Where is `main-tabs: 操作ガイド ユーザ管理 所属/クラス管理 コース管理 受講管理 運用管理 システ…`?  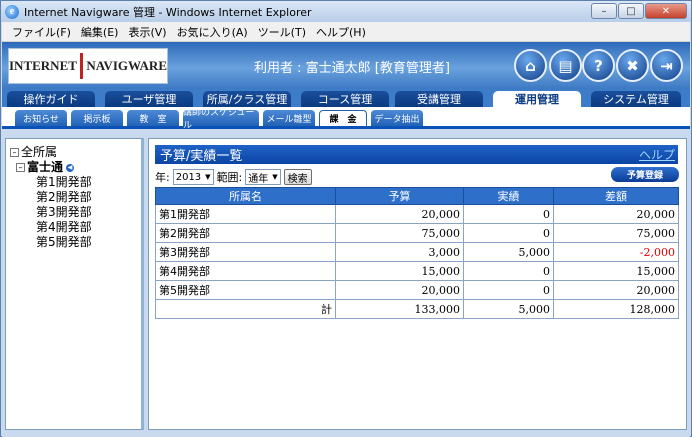 main-tabs: 操作ガイド ユーザ管理 所属/クラス管理 コース管理 受講管理 運用管理 システ… is located at coordinates (346, 98).